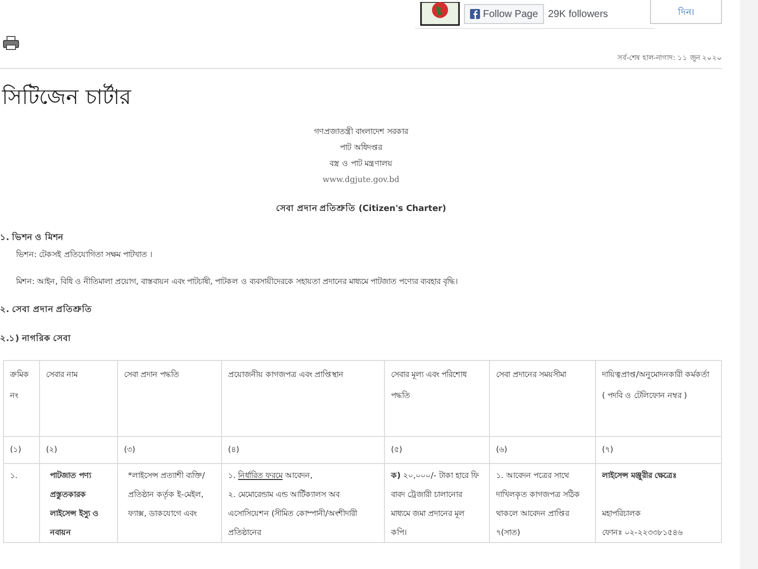 This screenshot has height=569, width=758. Describe the element at coordinates (437, 450) in the screenshot. I see `column-number: (৫)` at that location.